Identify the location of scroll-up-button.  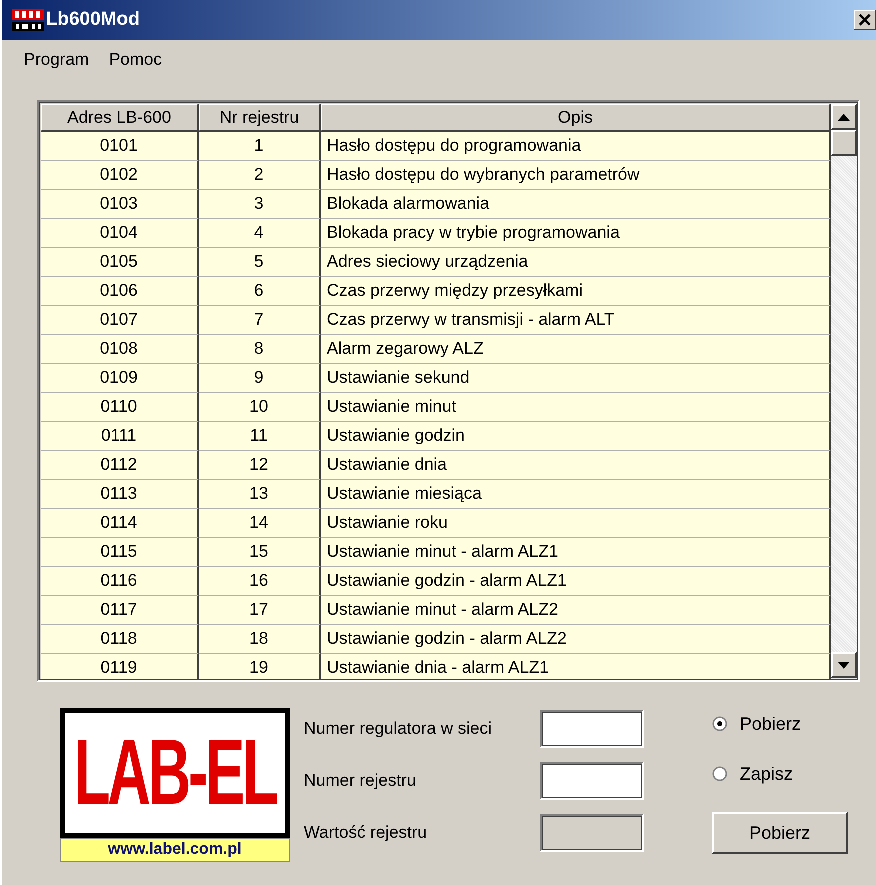
(844, 117).